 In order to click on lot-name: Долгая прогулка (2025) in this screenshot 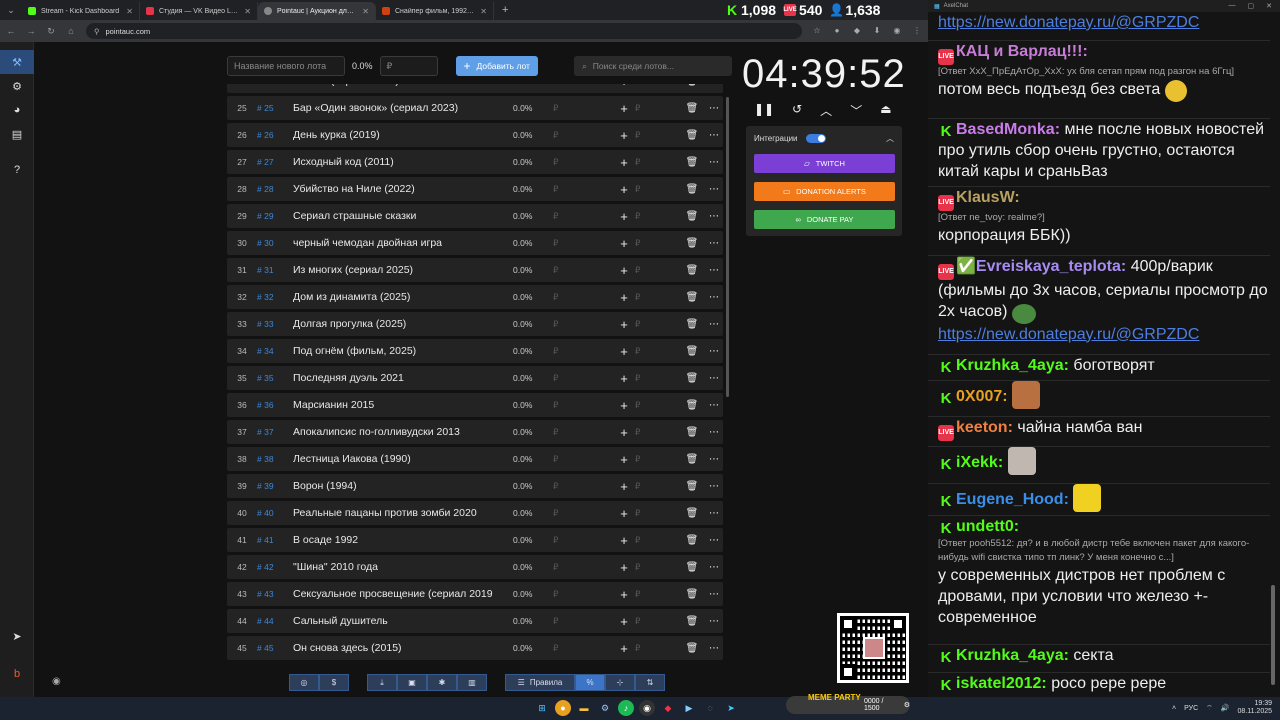, I will do `click(403, 324)`.